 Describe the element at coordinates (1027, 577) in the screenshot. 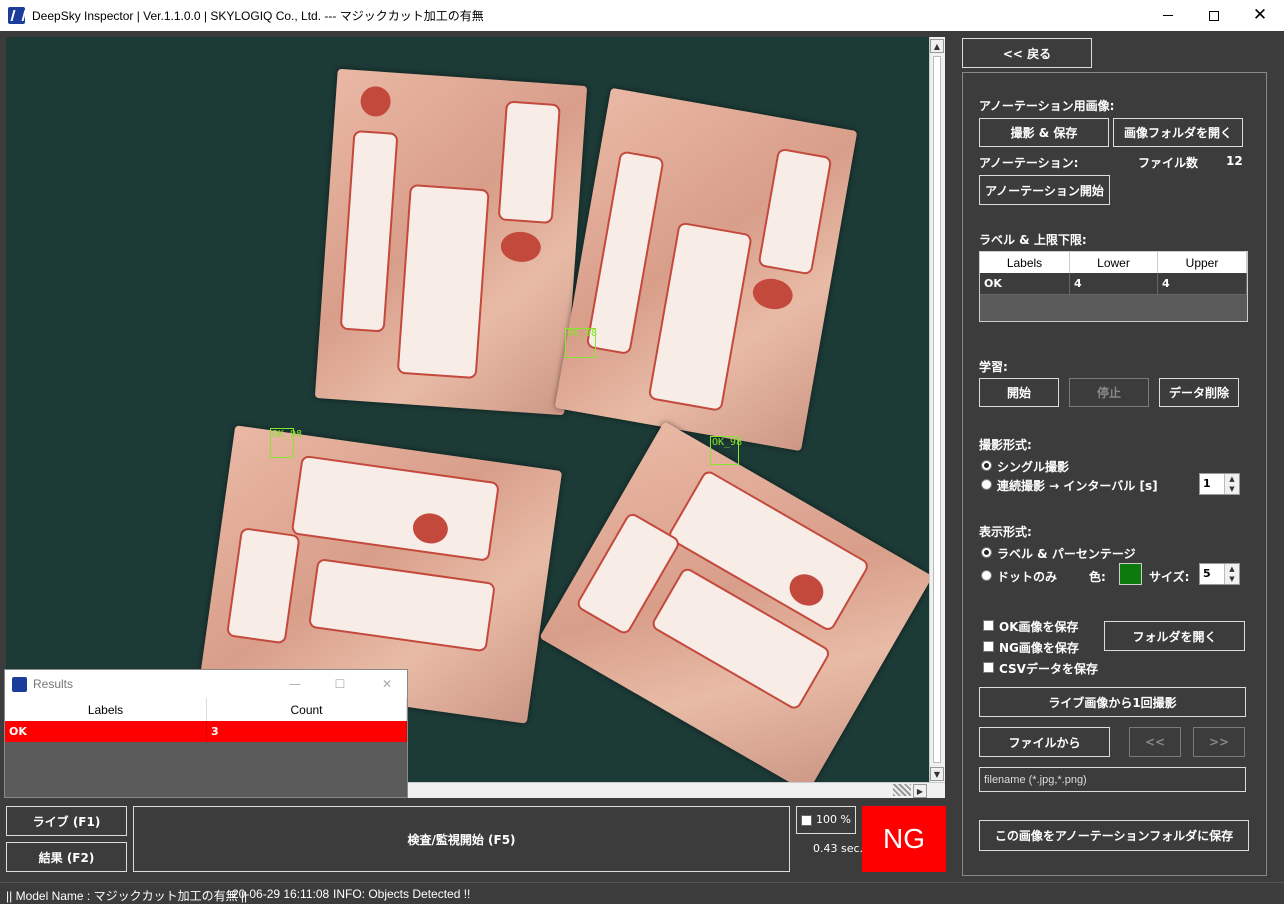

I see `dots-only-label: ドットのみ` at that location.